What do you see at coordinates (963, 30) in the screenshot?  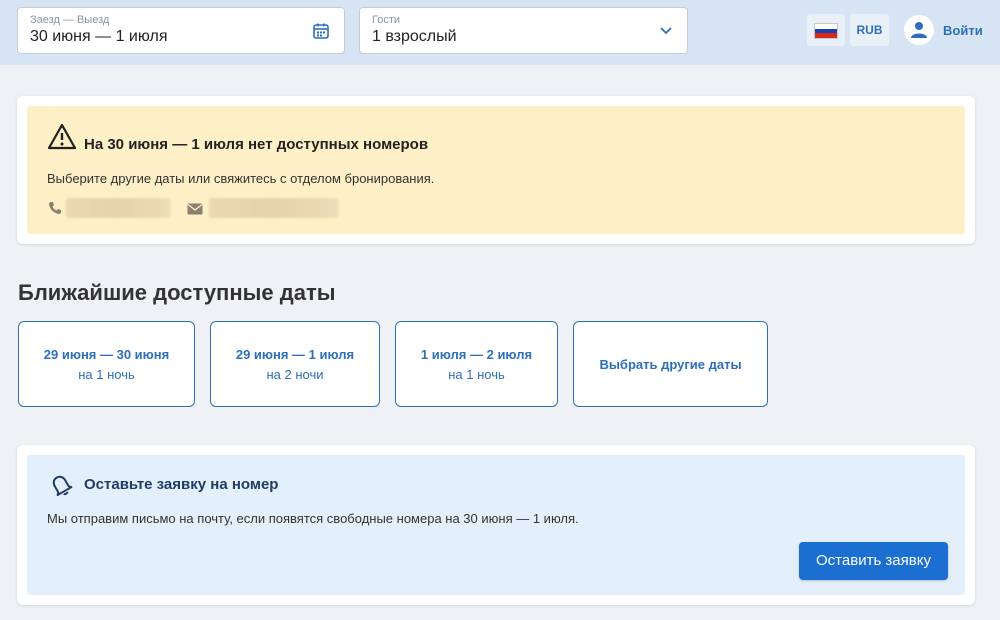 I see `login-label: Войти` at bounding box center [963, 30].